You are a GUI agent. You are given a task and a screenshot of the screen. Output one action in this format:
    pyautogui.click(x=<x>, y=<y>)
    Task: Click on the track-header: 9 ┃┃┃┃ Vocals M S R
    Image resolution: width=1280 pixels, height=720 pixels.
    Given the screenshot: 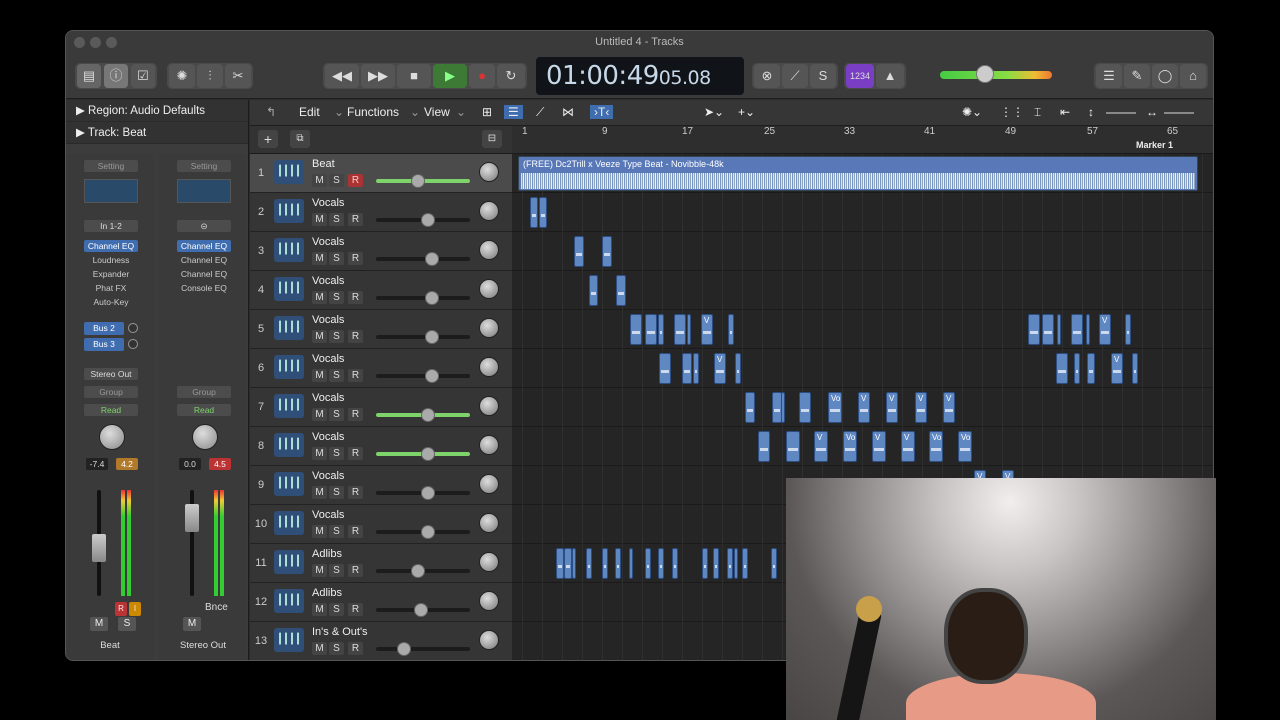 What is the action you would take?
    pyautogui.click(x=381, y=485)
    